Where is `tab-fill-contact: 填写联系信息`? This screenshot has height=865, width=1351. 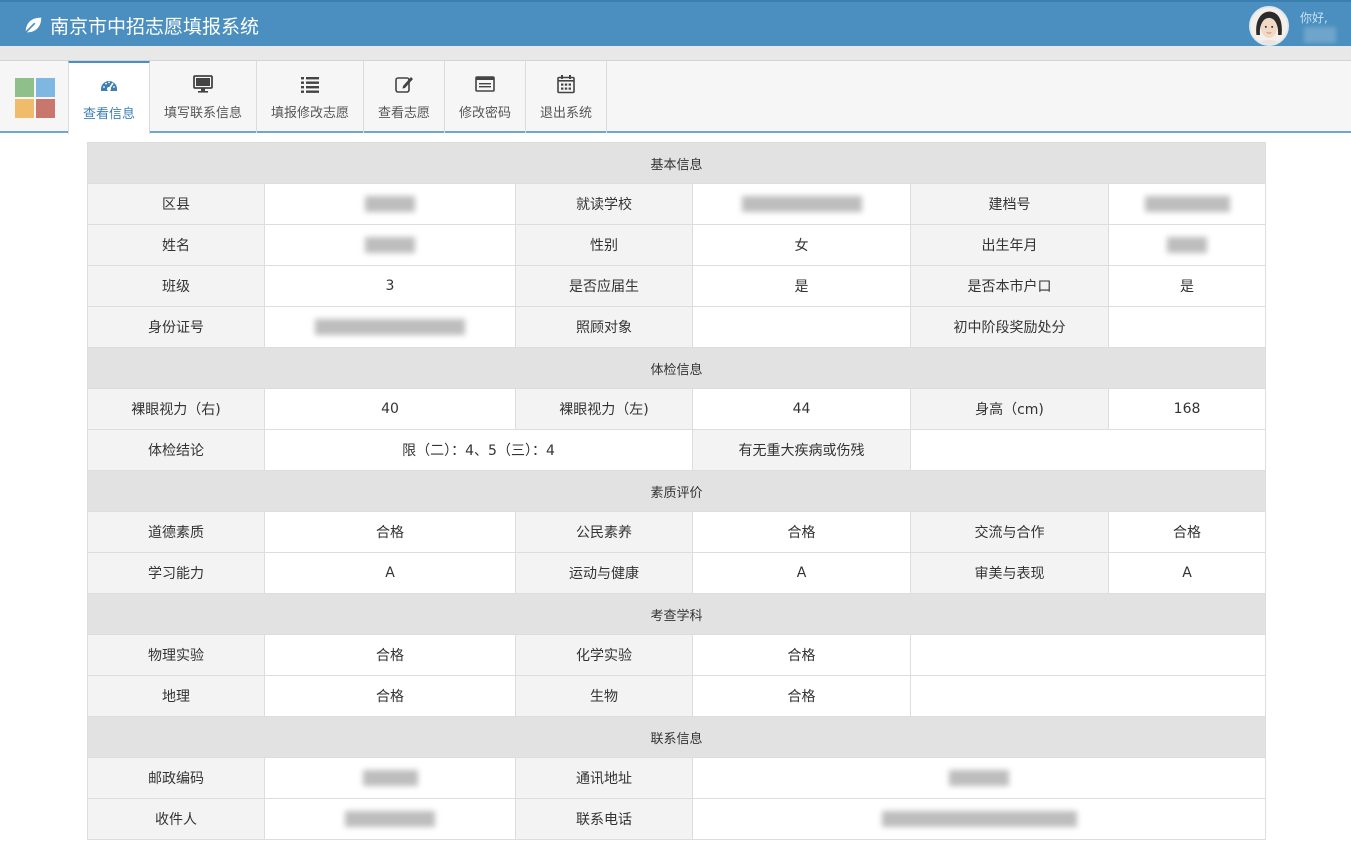
tab-fill-contact: 填写联系信息 is located at coordinates (203, 97).